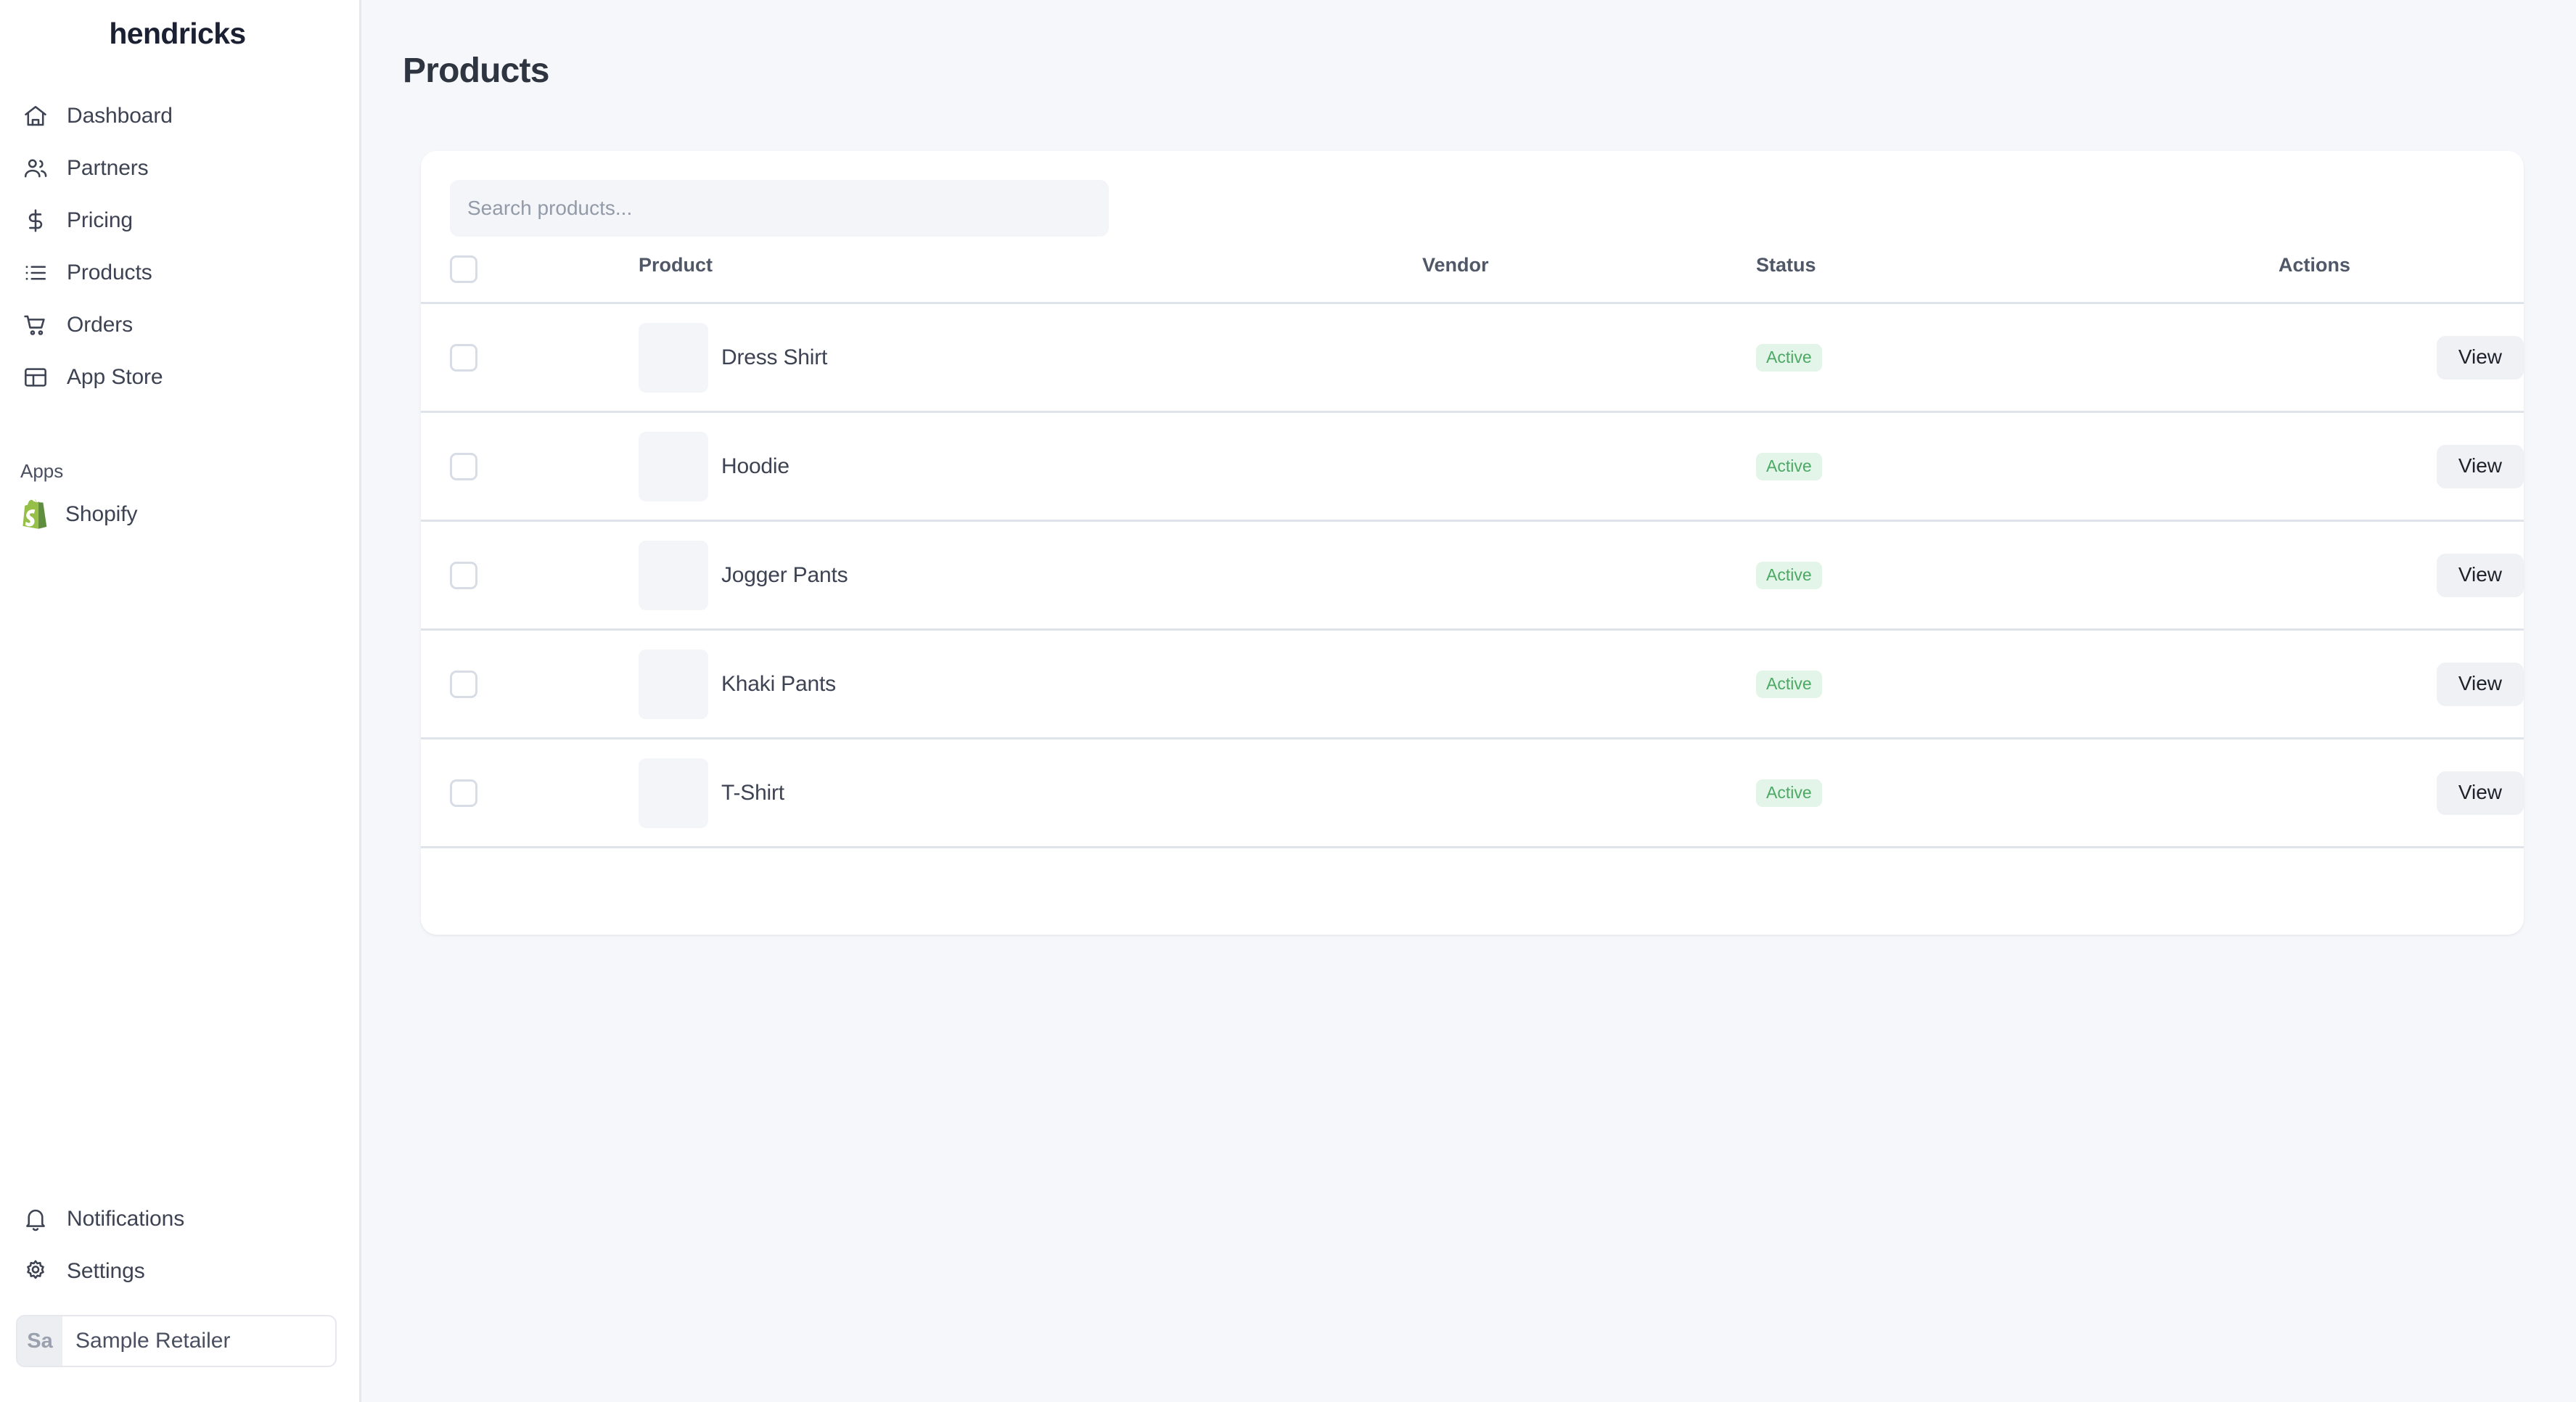 This screenshot has height=1402, width=2576. I want to click on product-name: Khaki Pants, so click(778, 683).